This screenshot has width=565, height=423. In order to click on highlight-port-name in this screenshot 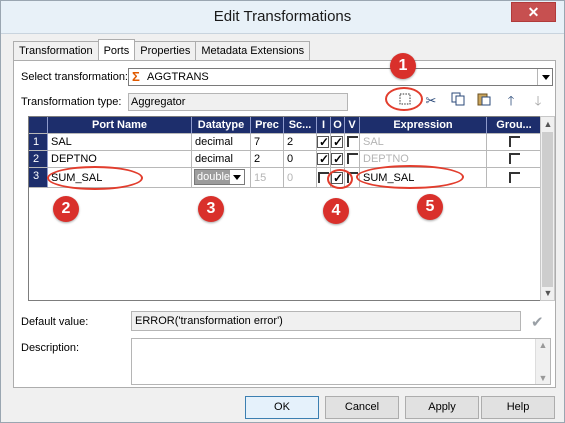, I will do `click(95, 178)`.